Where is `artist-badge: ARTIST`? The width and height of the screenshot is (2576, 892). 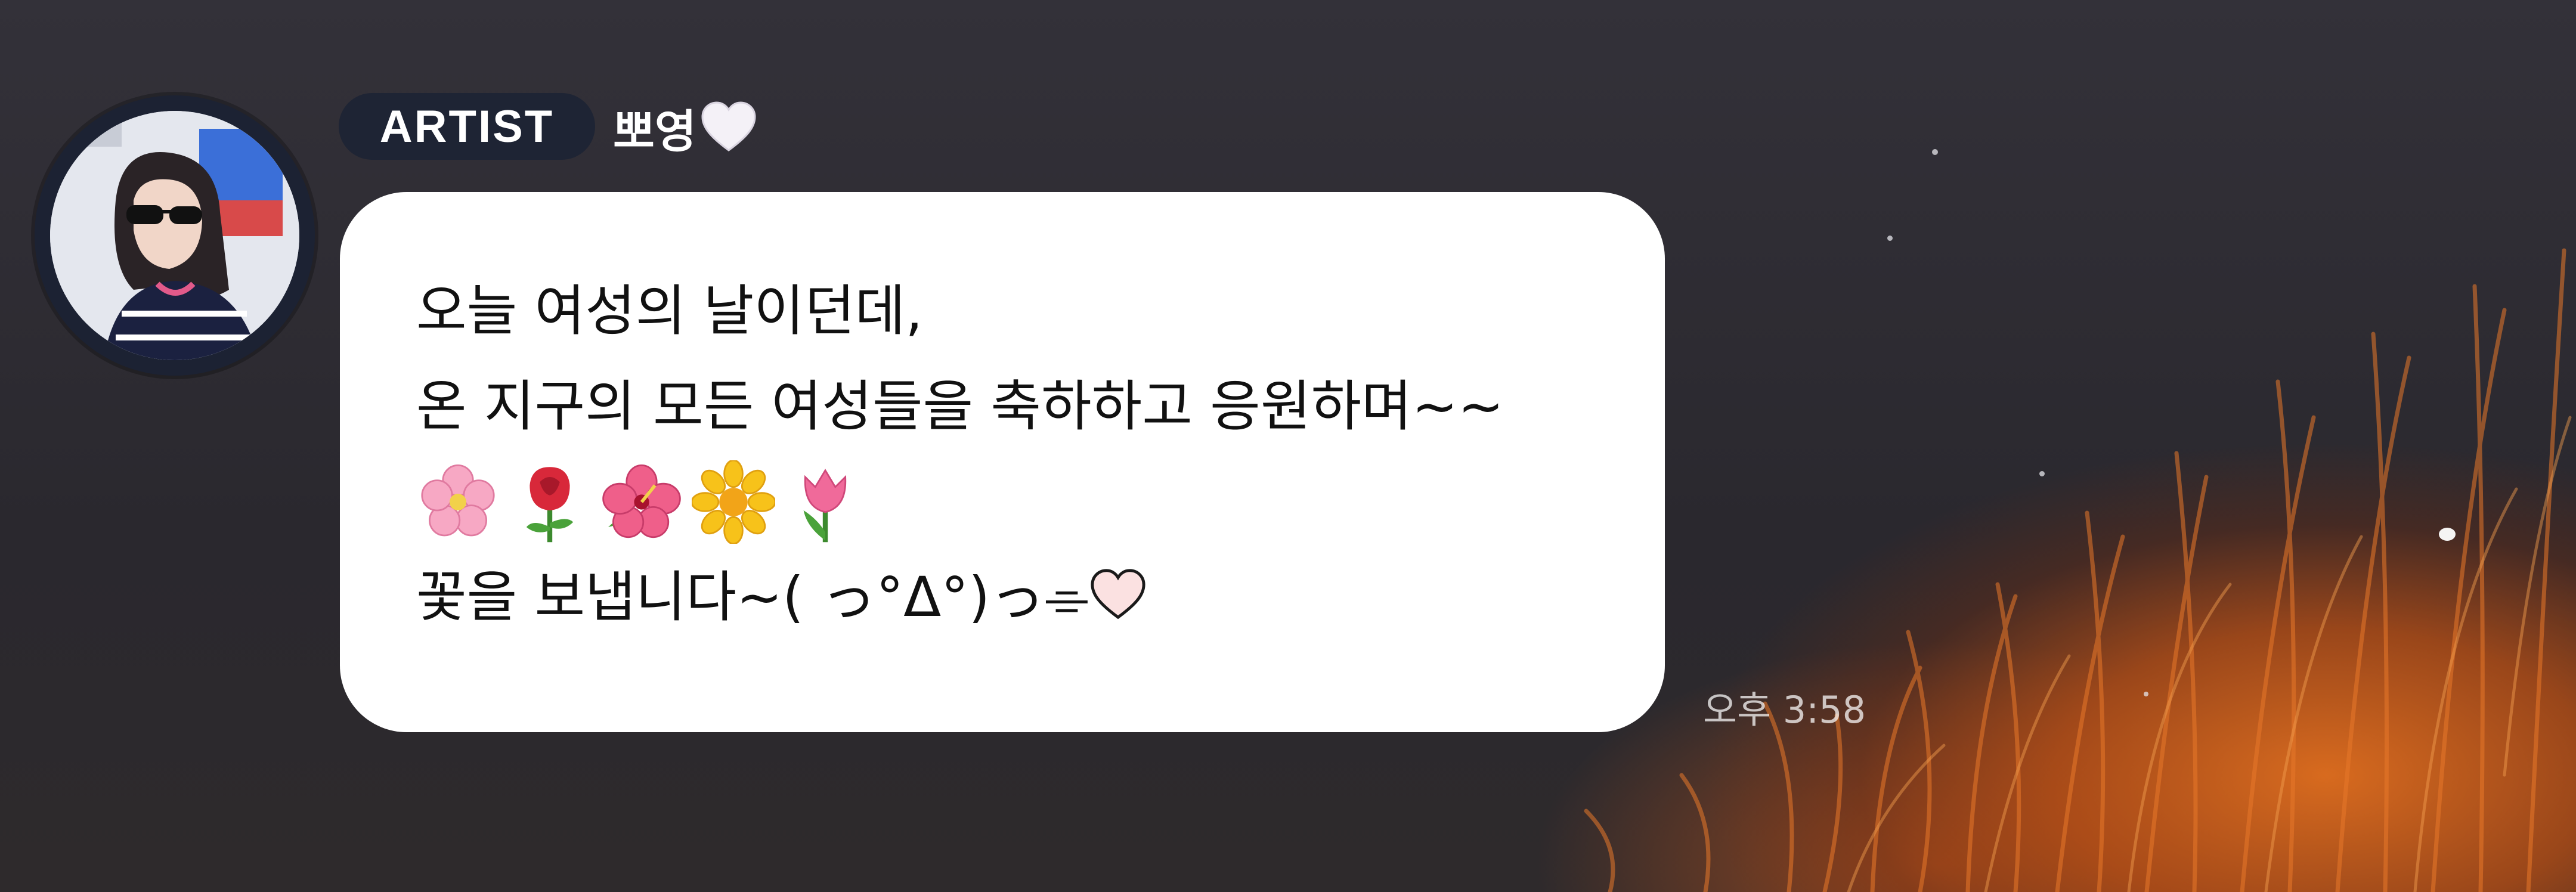 artist-badge: ARTIST is located at coordinates (467, 127).